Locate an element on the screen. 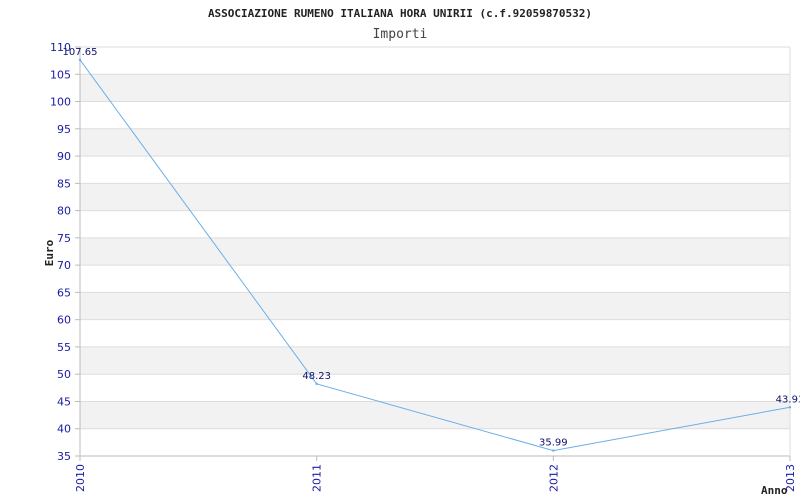 The width and height of the screenshot is (800, 500). y-tick-label: 55 is located at coordinates (64, 347).